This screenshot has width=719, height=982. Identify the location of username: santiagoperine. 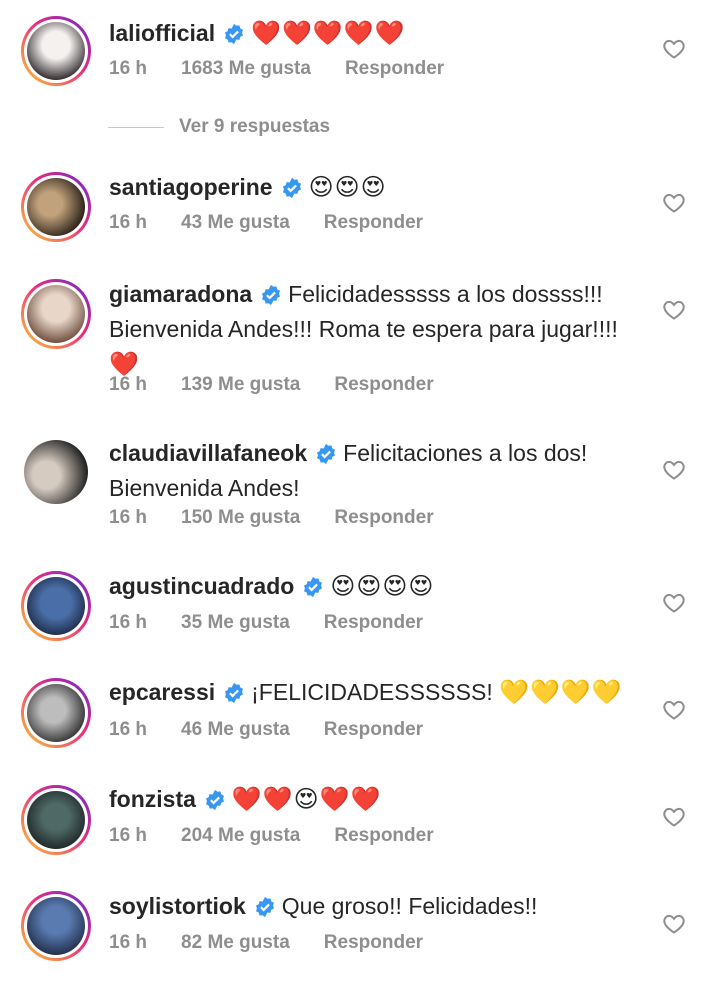
(191, 187).